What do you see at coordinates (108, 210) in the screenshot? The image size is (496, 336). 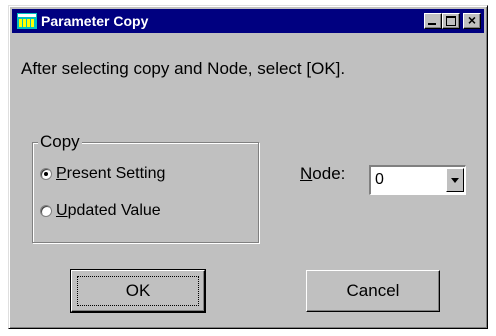 I see `radio-updated-value-label: Updated Value` at bounding box center [108, 210].